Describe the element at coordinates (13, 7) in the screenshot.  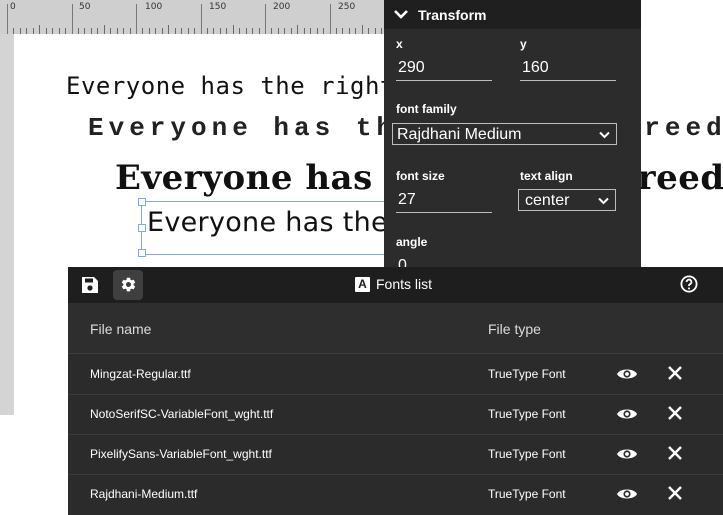
I see `ruler-label: 0` at that location.